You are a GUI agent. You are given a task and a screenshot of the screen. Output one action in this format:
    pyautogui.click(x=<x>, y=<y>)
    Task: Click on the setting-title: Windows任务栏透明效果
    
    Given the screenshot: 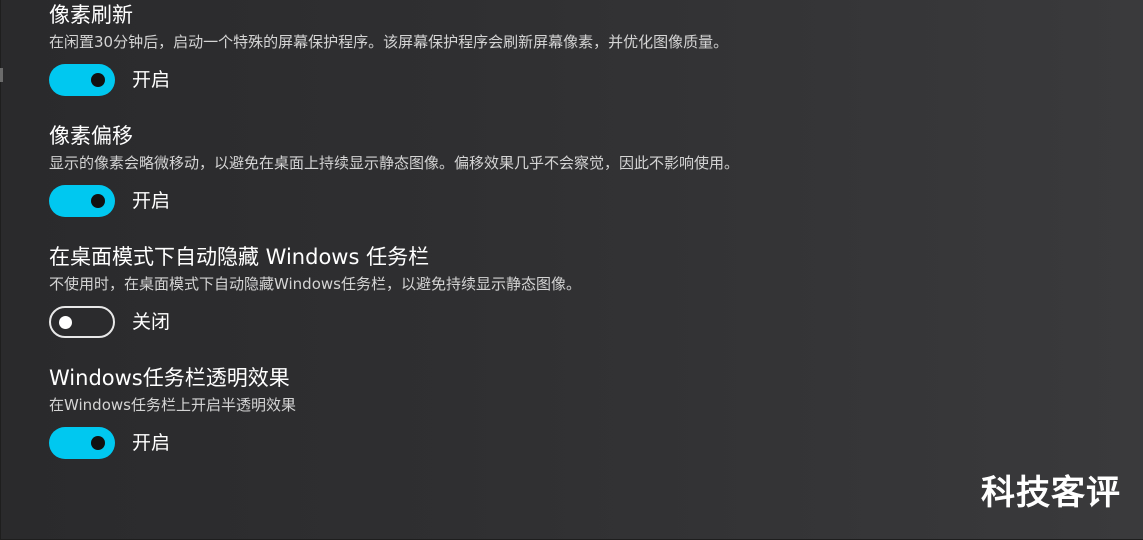 What is the action you would take?
    pyautogui.click(x=169, y=378)
    